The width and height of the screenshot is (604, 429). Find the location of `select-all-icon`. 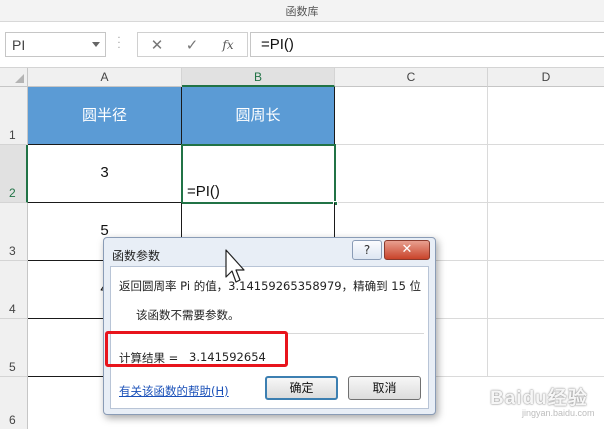

select-all-icon is located at coordinates (19, 78).